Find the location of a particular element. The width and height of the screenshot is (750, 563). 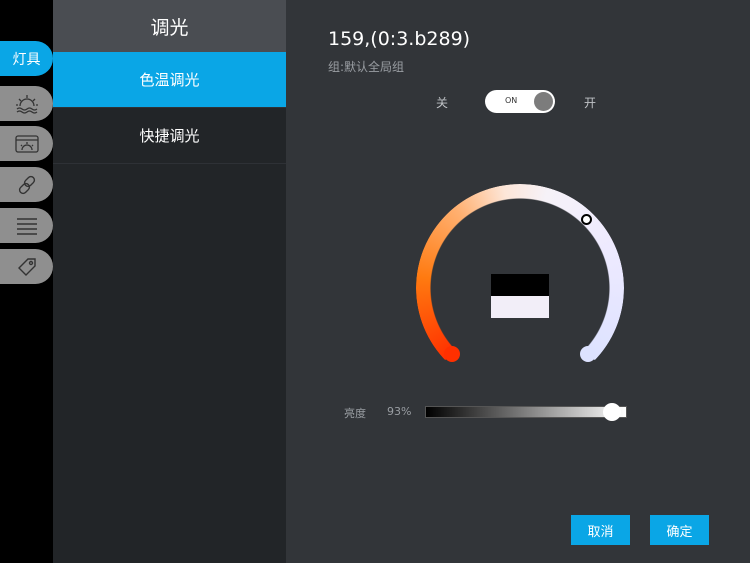

tab-scene is located at coordinates (26, 143).